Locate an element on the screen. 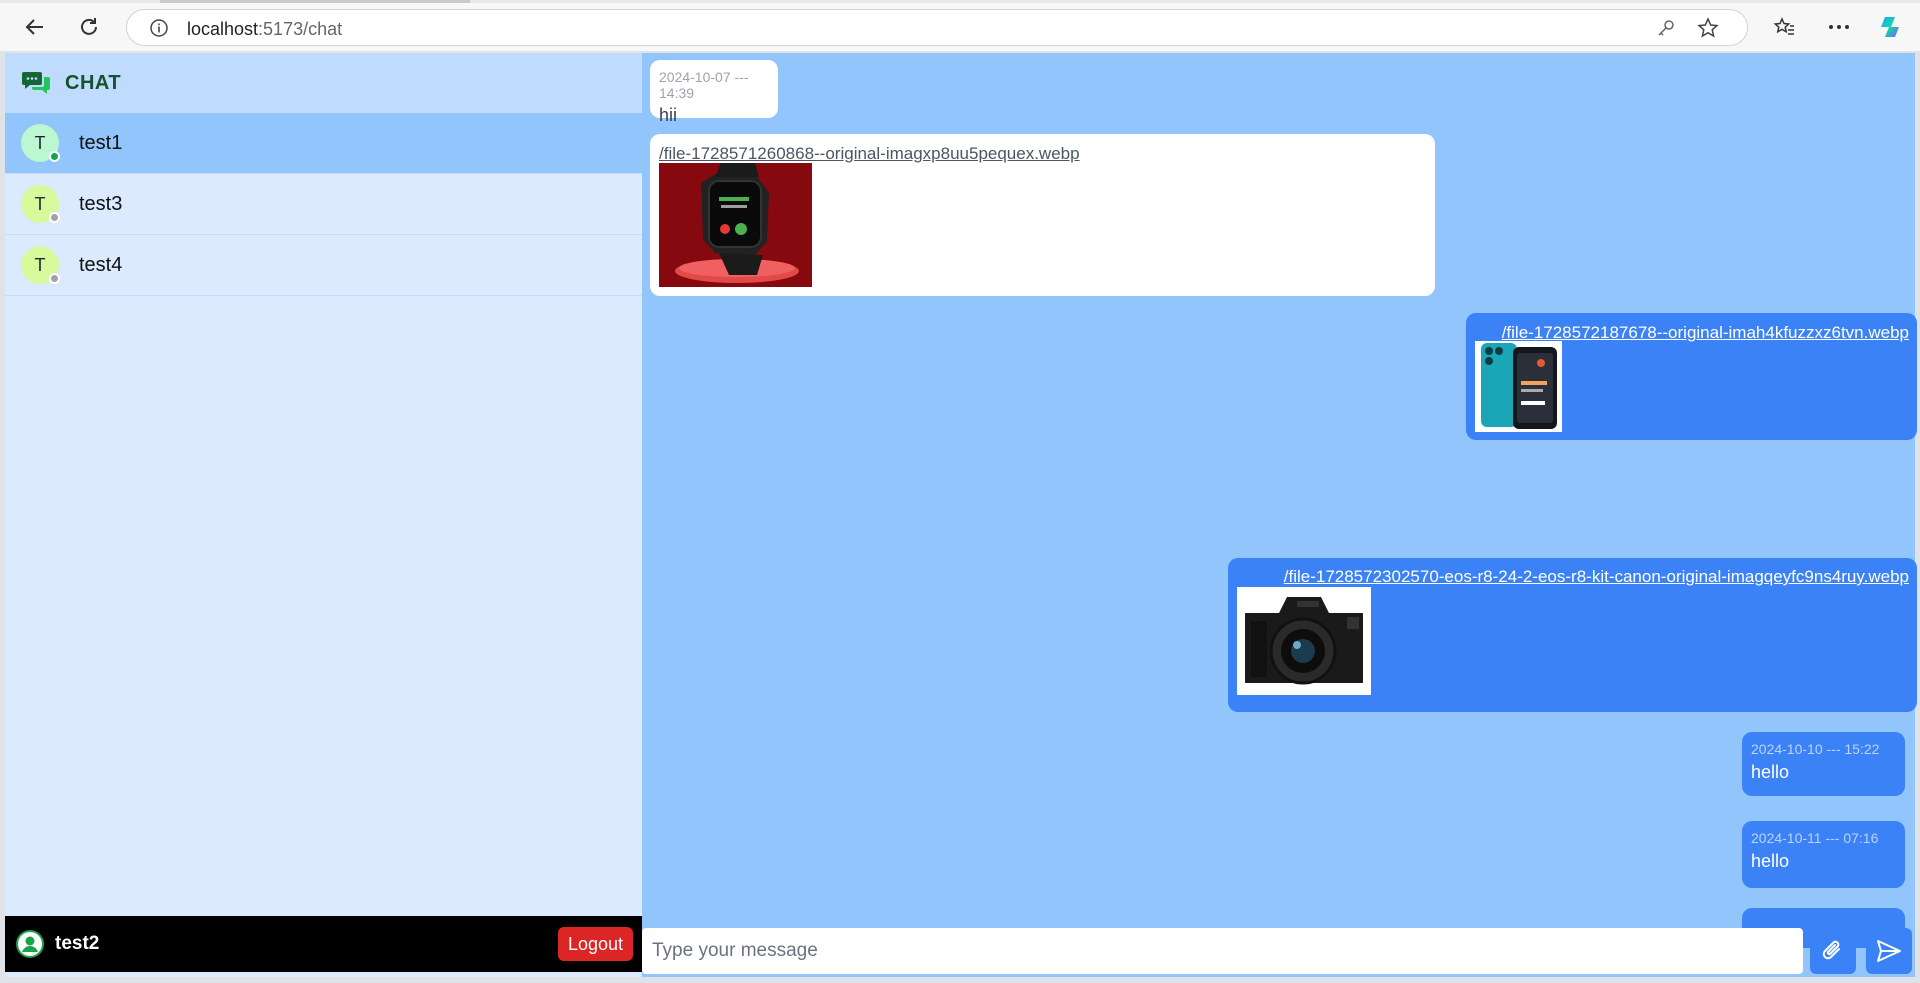 Image resolution: width=1920 pixels, height=983 pixels. camera-image is located at coordinates (1304, 641).